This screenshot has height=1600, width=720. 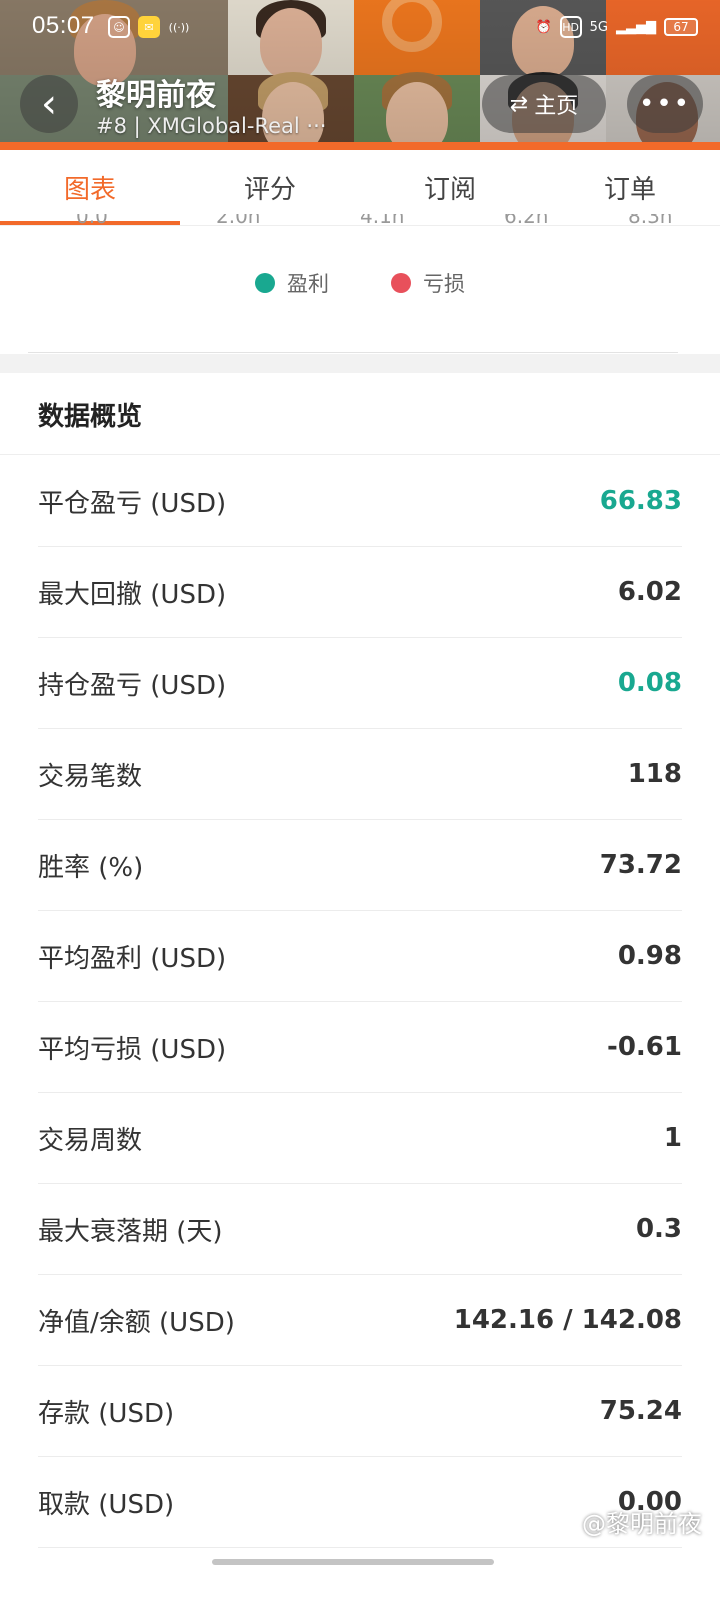 What do you see at coordinates (238, 221) in the screenshot?
I see `x-tick-label: 2.0h` at bounding box center [238, 221].